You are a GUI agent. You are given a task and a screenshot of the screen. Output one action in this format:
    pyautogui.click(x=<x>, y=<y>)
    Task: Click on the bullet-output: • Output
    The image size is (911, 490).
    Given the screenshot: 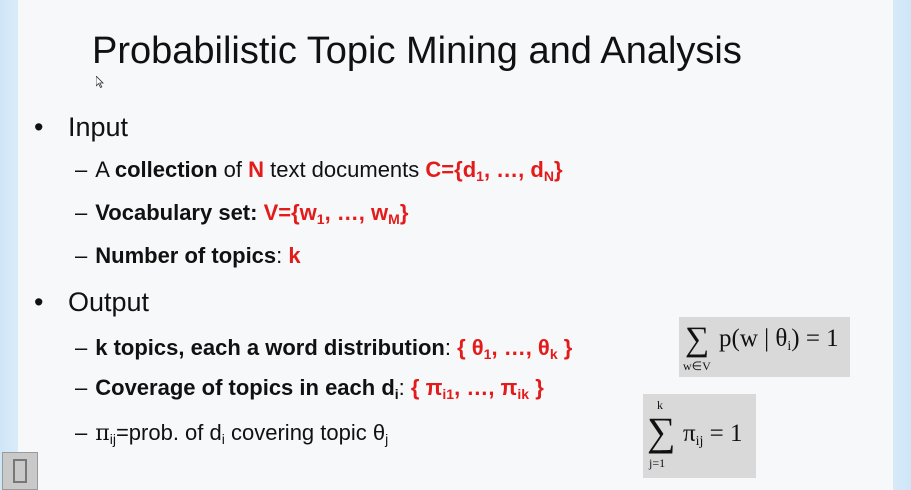 What is the action you would take?
    pyautogui.click(x=91, y=302)
    